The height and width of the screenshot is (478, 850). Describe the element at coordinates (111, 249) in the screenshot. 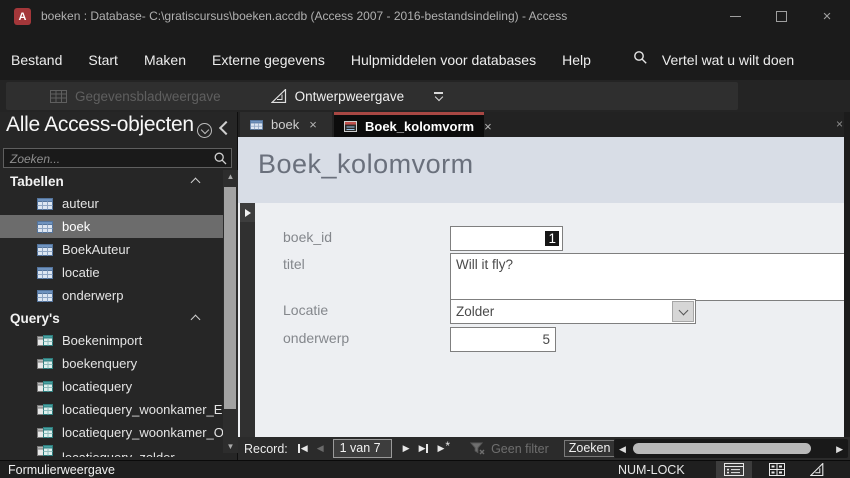

I see `sidebar-item-boekauteur: BoekAuteur` at that location.